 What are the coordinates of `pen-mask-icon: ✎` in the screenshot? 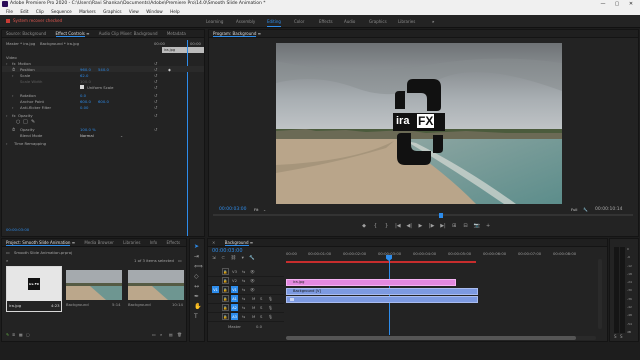 It's located at (33, 122).